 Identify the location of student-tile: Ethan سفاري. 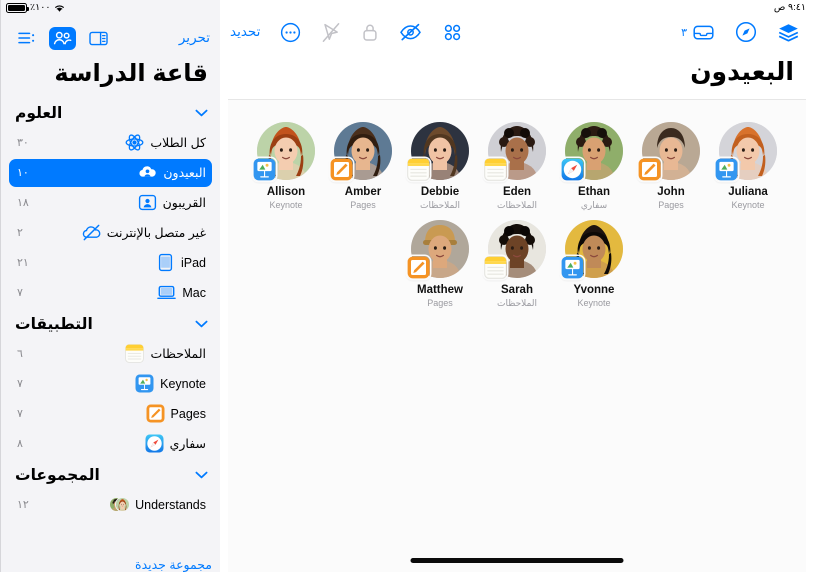
(594, 167).